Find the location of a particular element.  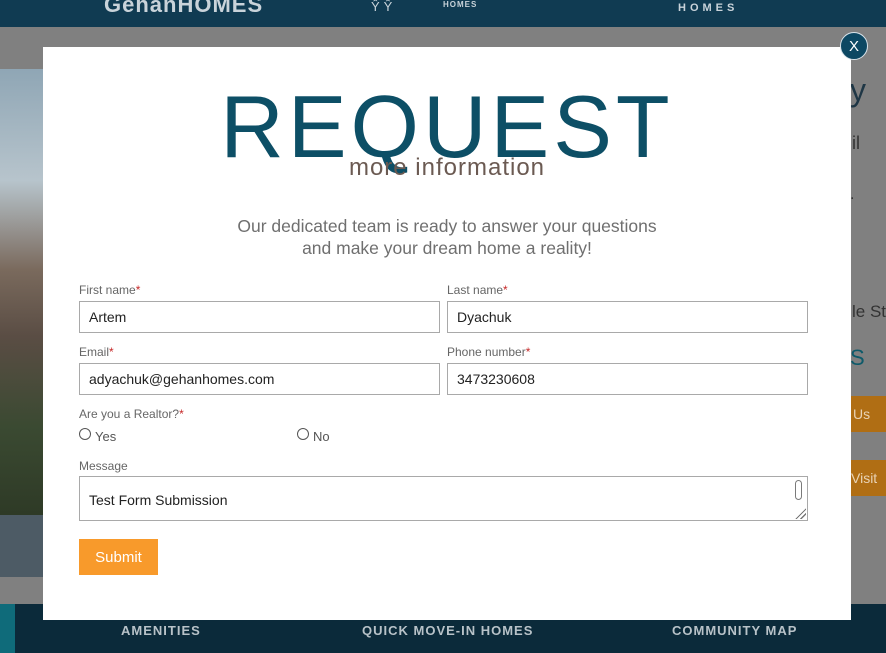

phone-label: Phone number* is located at coordinates (488, 352).